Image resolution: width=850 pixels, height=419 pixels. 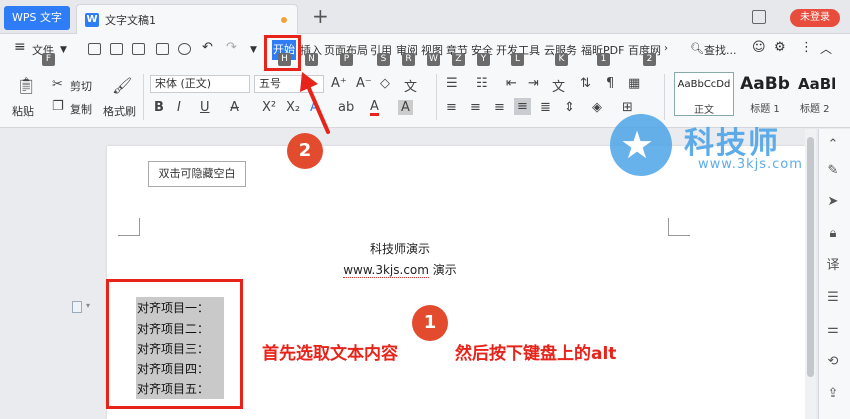 What do you see at coordinates (815, 18) in the screenshot?
I see `login-button: 未登录` at bounding box center [815, 18].